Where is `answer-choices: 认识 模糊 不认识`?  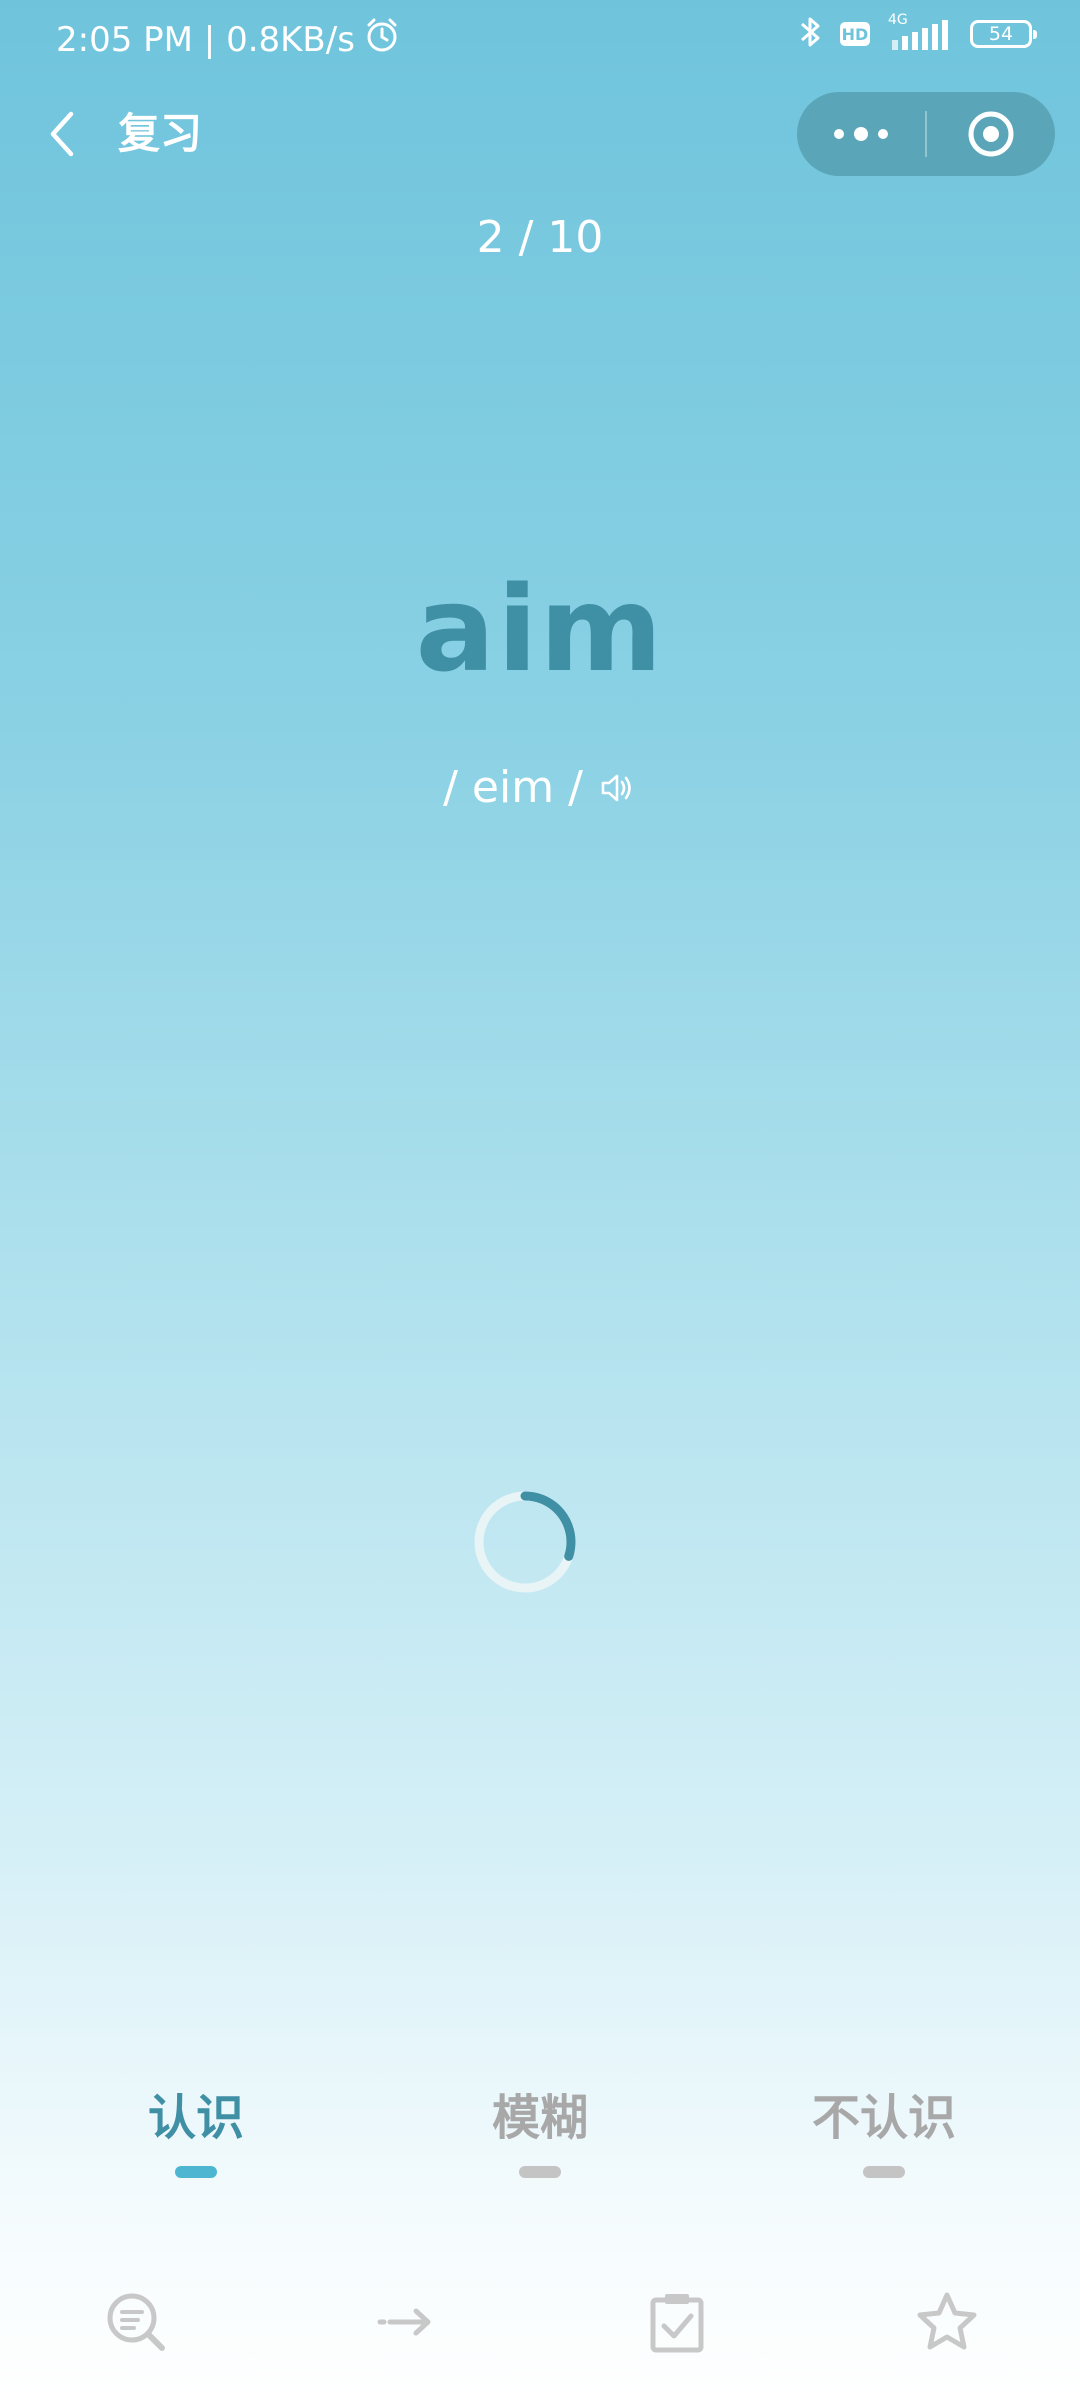
answer-choices: 认识 模糊 不认识 is located at coordinates (540, 2128).